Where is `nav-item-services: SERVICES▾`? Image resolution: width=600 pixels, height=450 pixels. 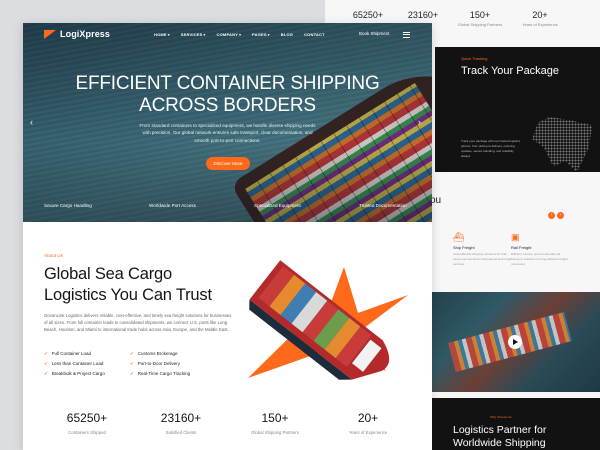
nav-item-services: SERVICES▾ is located at coordinates (193, 34).